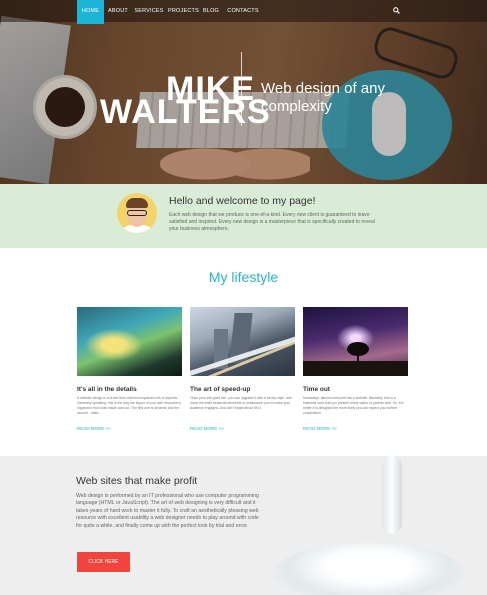 The width and height of the screenshot is (487, 595). I want to click on nav-contacts: CONTACTS, so click(243, 11).